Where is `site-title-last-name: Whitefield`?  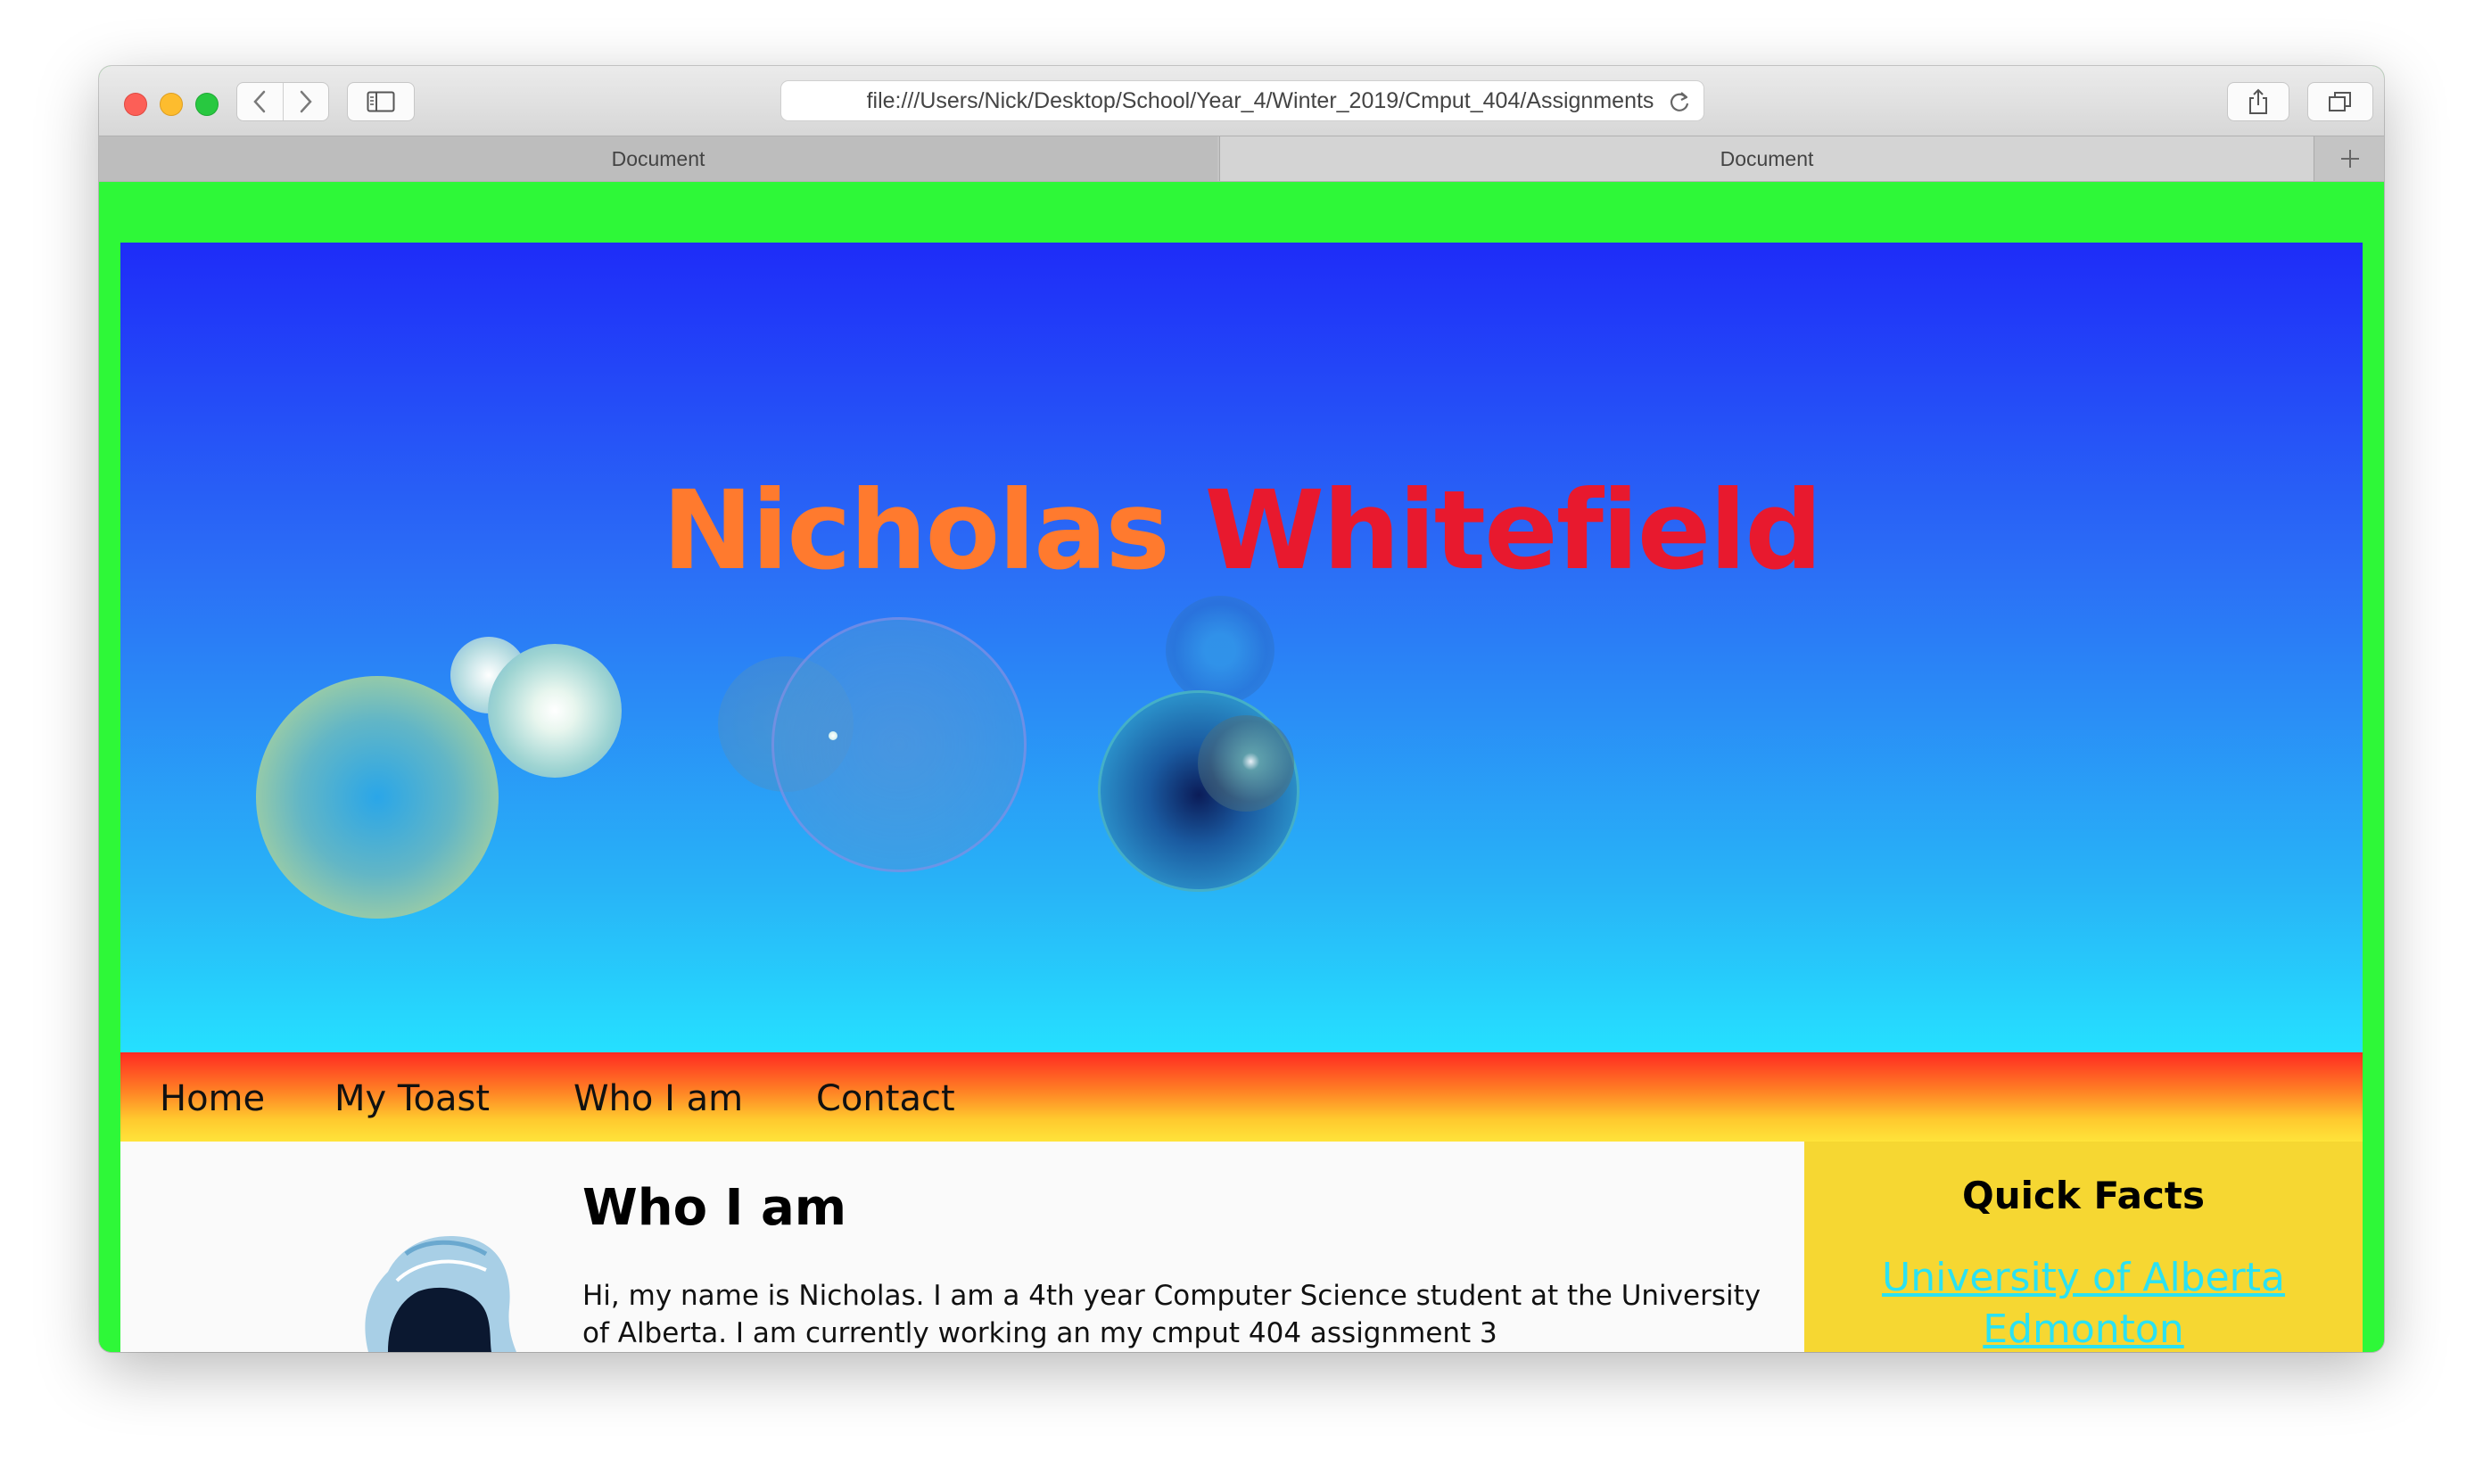 site-title-last-name: Whitefield is located at coordinates (1514, 530).